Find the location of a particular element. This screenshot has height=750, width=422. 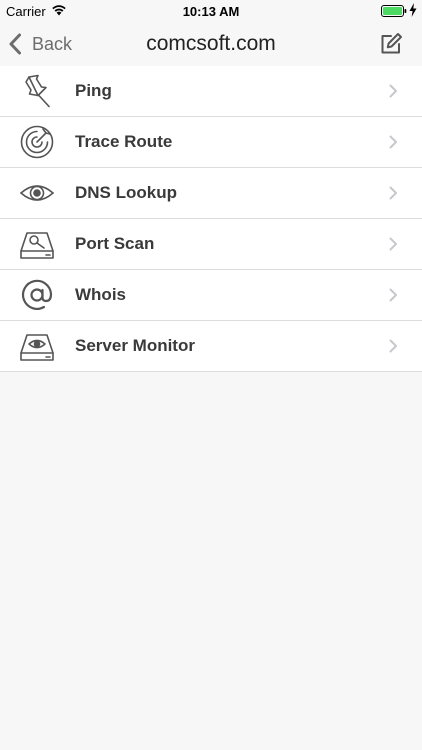

charging-bolt-icon is located at coordinates (413, 10).